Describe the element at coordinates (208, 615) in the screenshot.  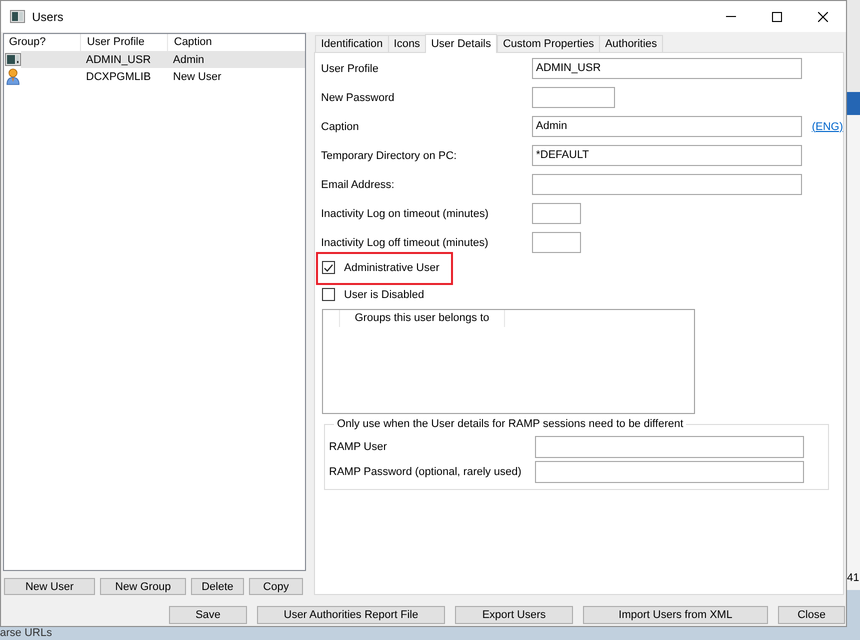
I see `dialog-button: Save` at that location.